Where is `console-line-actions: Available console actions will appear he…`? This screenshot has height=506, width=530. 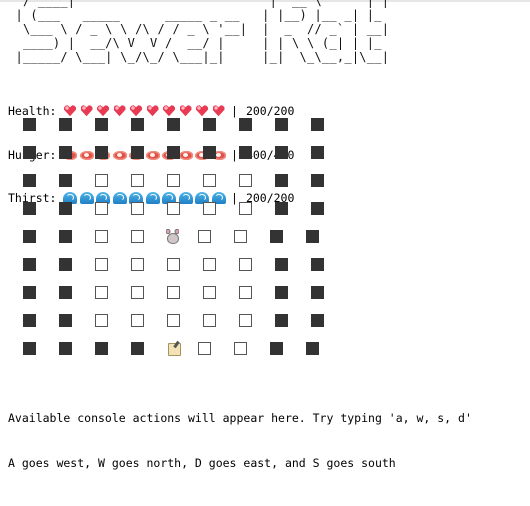
console-line-actions: Available console actions will appear he… is located at coordinates (240, 418).